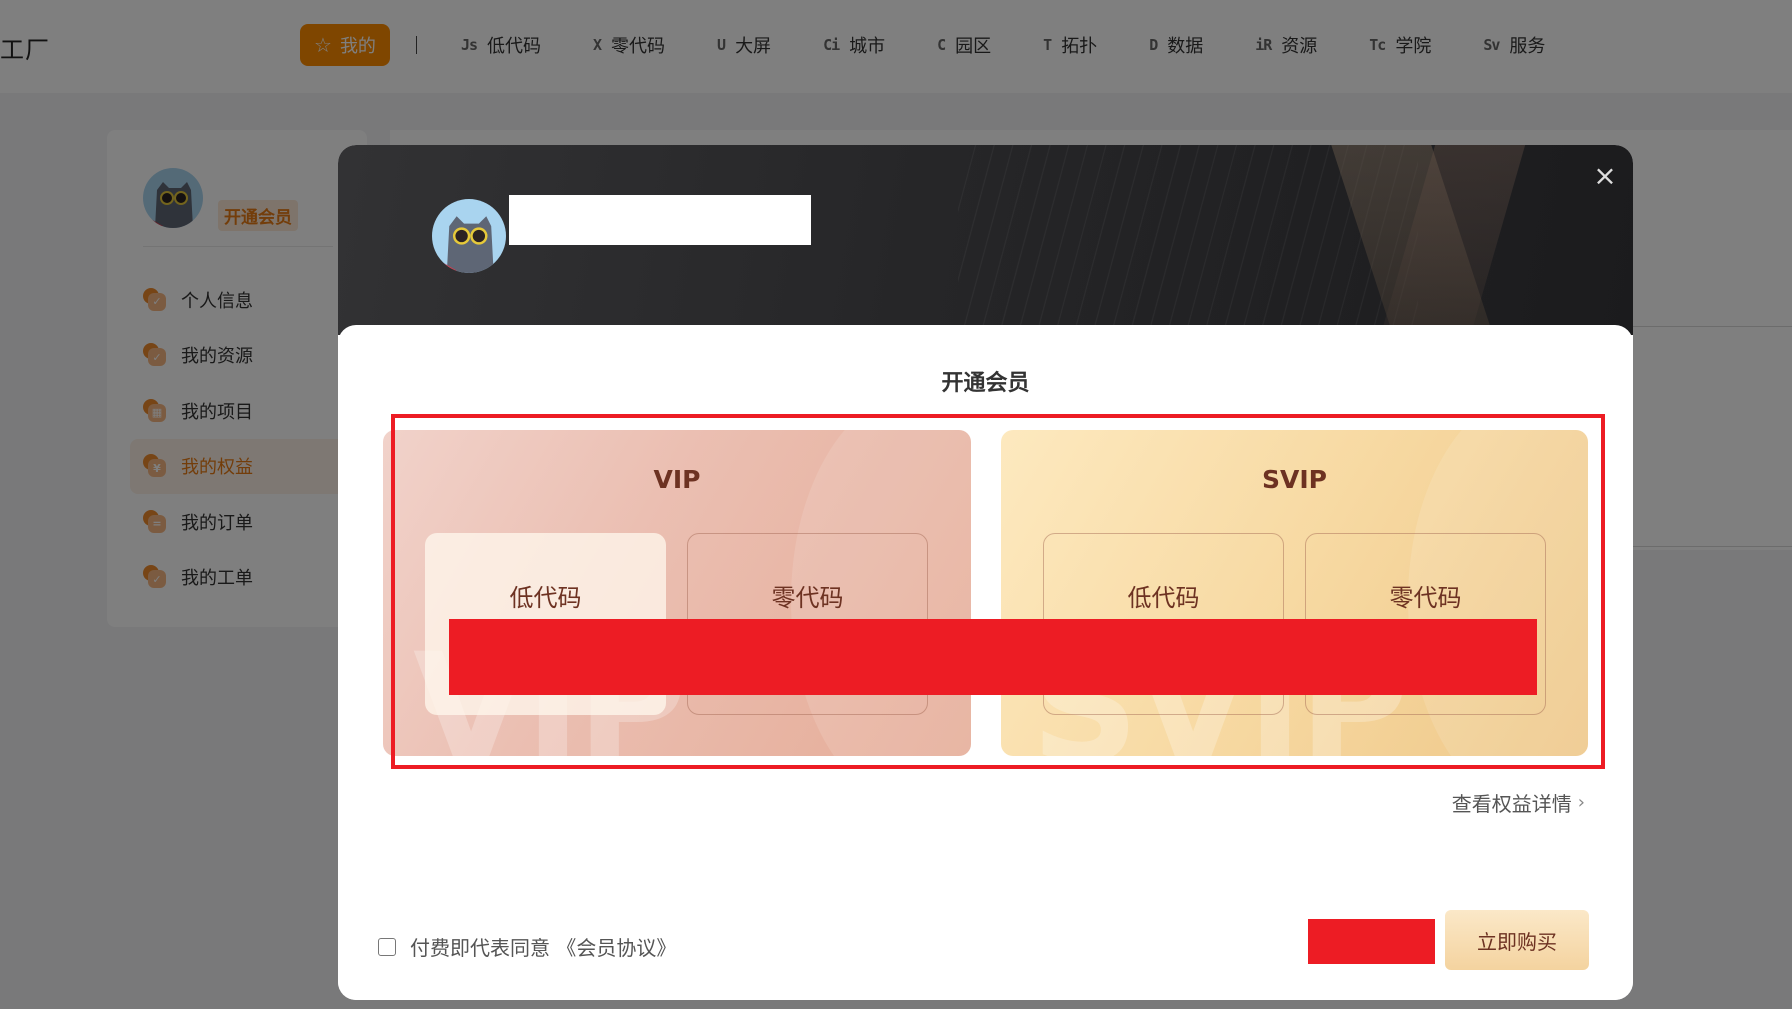  What do you see at coordinates (1371, 941) in the screenshot?
I see `total-price-redaction` at bounding box center [1371, 941].